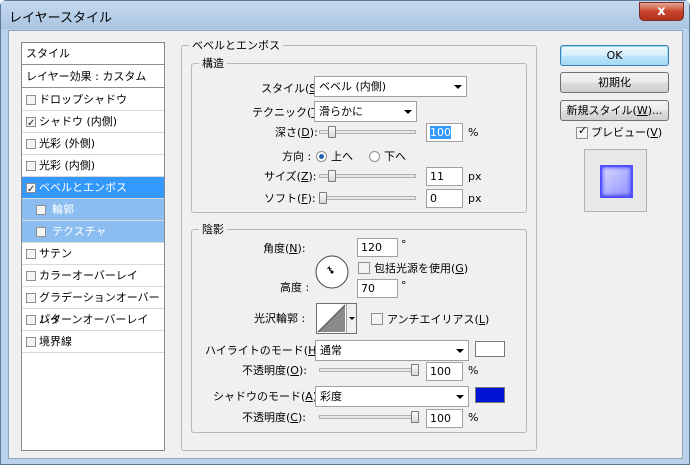 This screenshot has width=690, height=465. I want to click on sidebar-item: 輪郭, so click(93, 210).